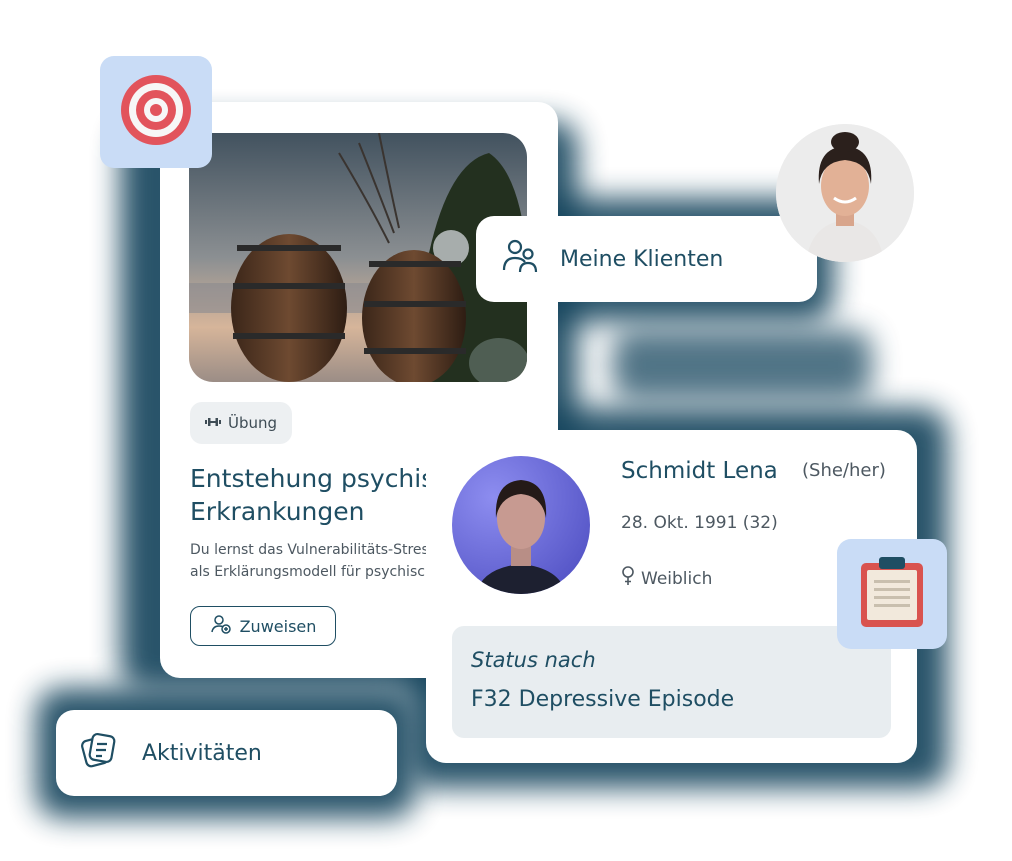 The height and width of the screenshot is (861, 1012). I want to click on status-label: Status nach, so click(533, 660).